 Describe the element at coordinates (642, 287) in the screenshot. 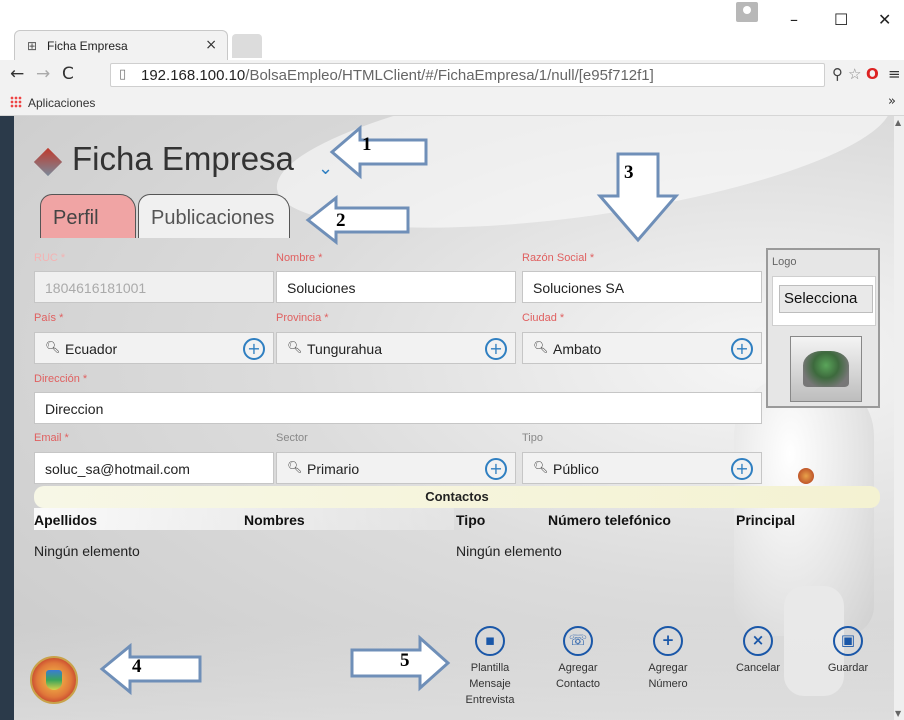

I see `razon-social-field: Soluciones SA` at that location.